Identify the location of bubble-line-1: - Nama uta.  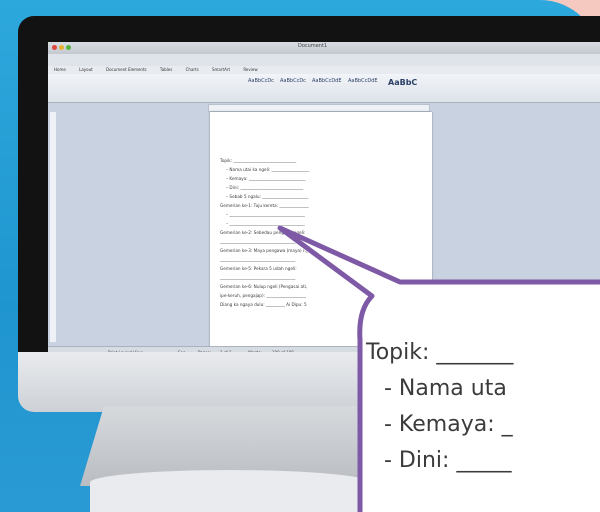
(445, 388).